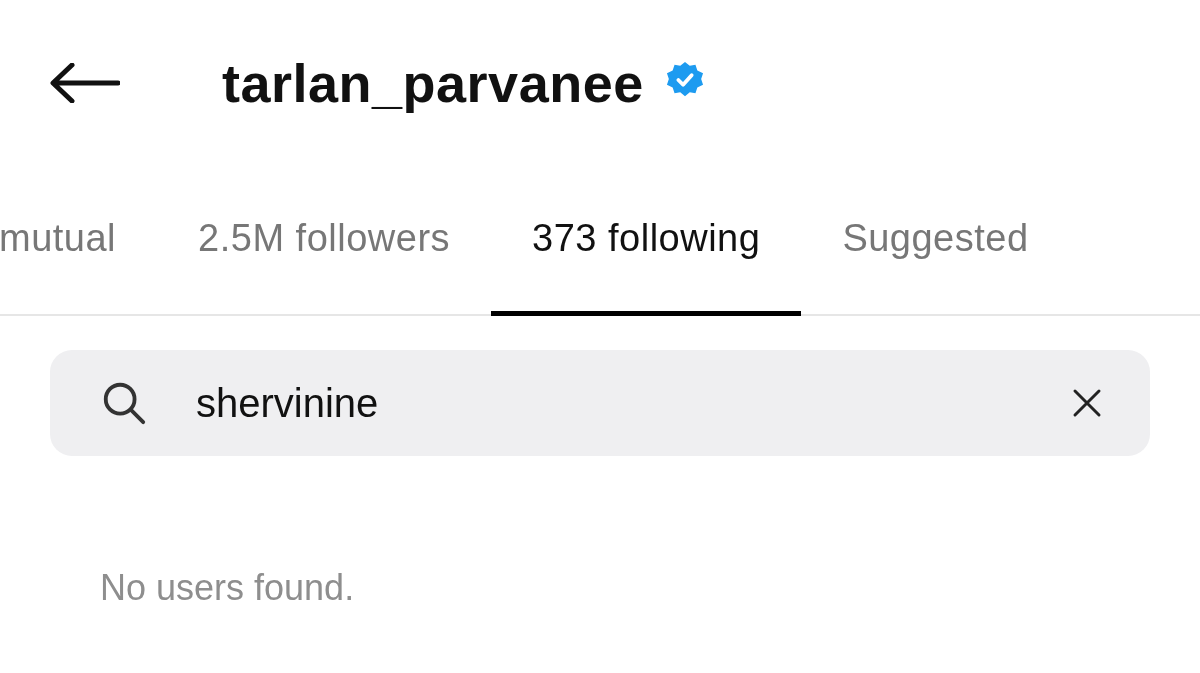 This screenshot has height=673, width=1200. I want to click on back-arrow-icon, so click(85, 82).